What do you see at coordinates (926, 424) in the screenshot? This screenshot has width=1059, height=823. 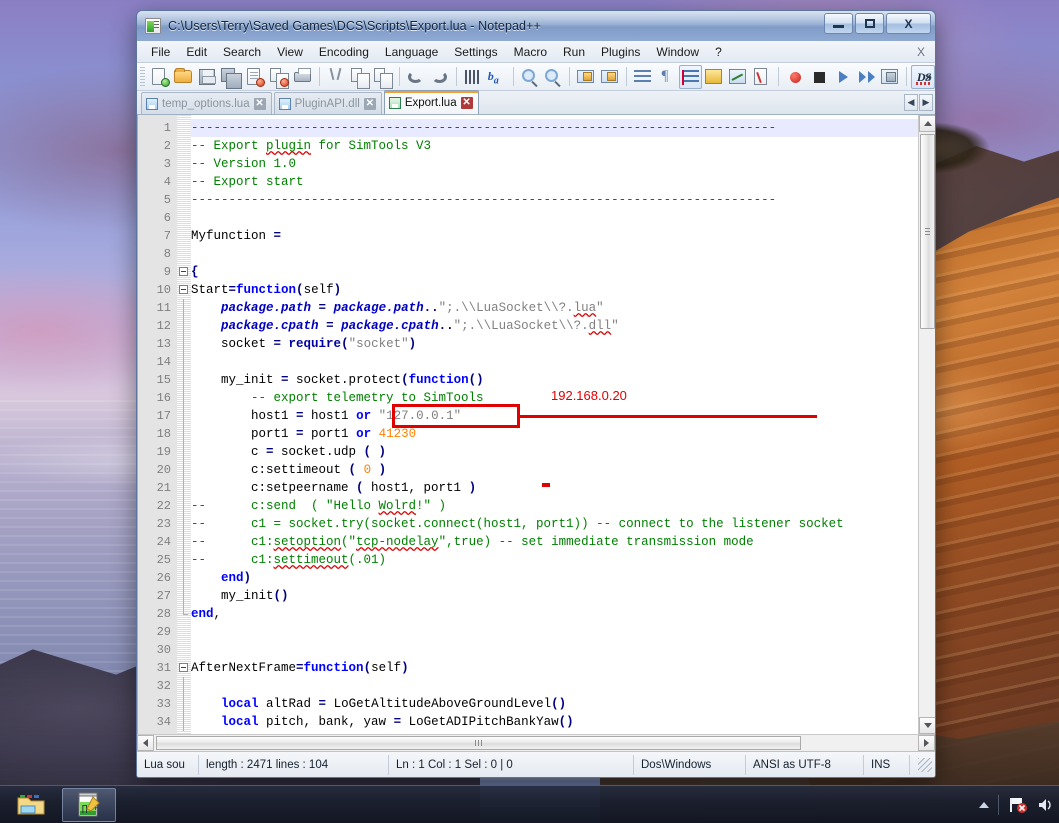 I see `vertical-scrollbar` at bounding box center [926, 424].